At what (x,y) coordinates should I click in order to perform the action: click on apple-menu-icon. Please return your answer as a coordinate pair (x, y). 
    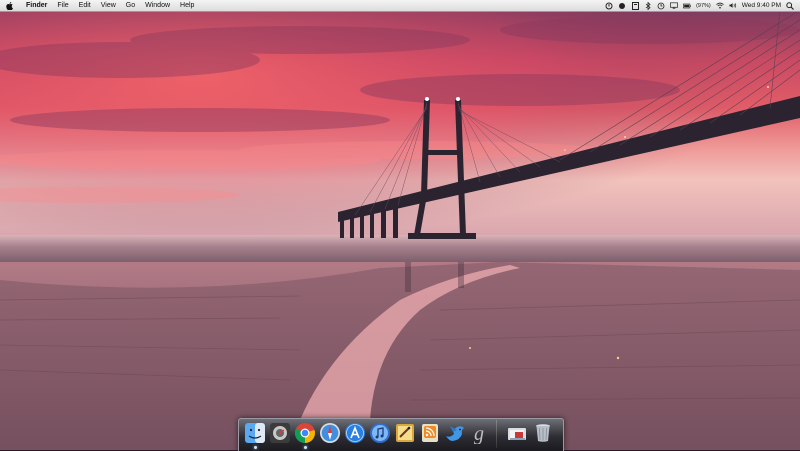
    Looking at the image, I should click on (10, 6).